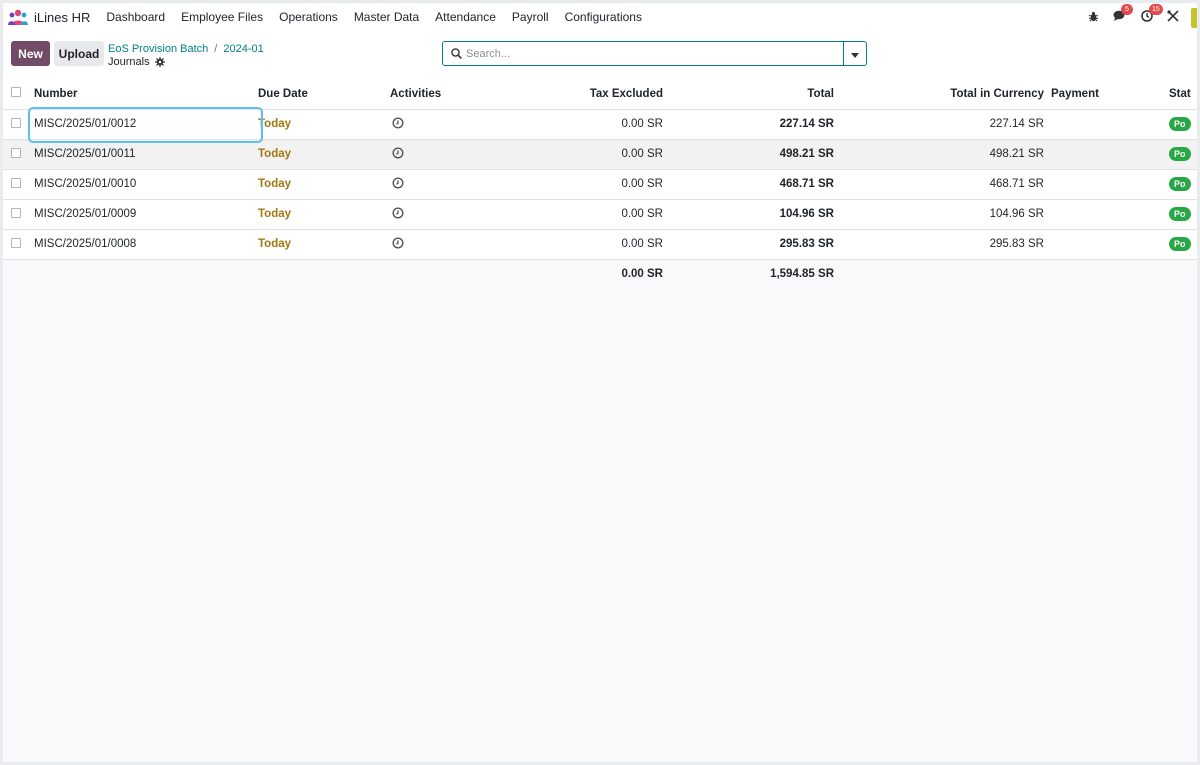 The image size is (1200, 765). I want to click on column-header-payment: Payment, so click(1106, 94).